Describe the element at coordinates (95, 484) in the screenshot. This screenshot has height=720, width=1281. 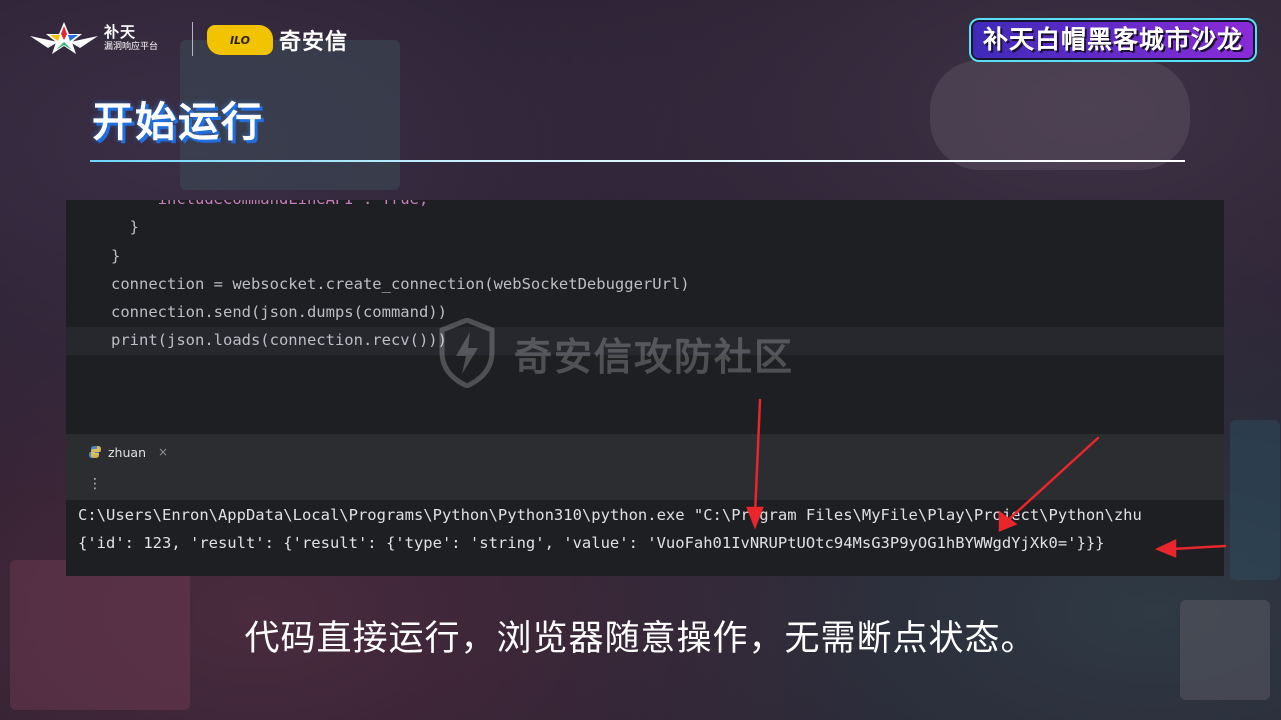
I see `more-options-icon: ⋮` at that location.